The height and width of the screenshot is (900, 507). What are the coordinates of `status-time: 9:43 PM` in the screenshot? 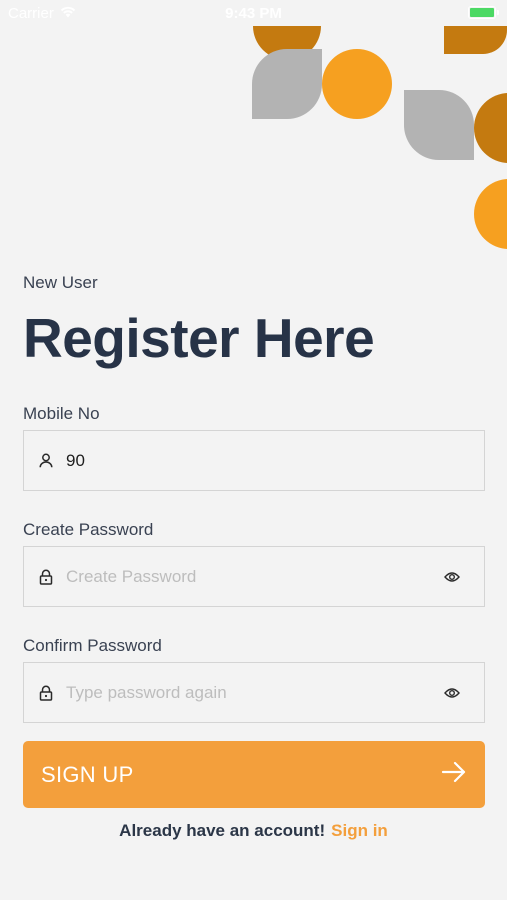 It's located at (253, 13).